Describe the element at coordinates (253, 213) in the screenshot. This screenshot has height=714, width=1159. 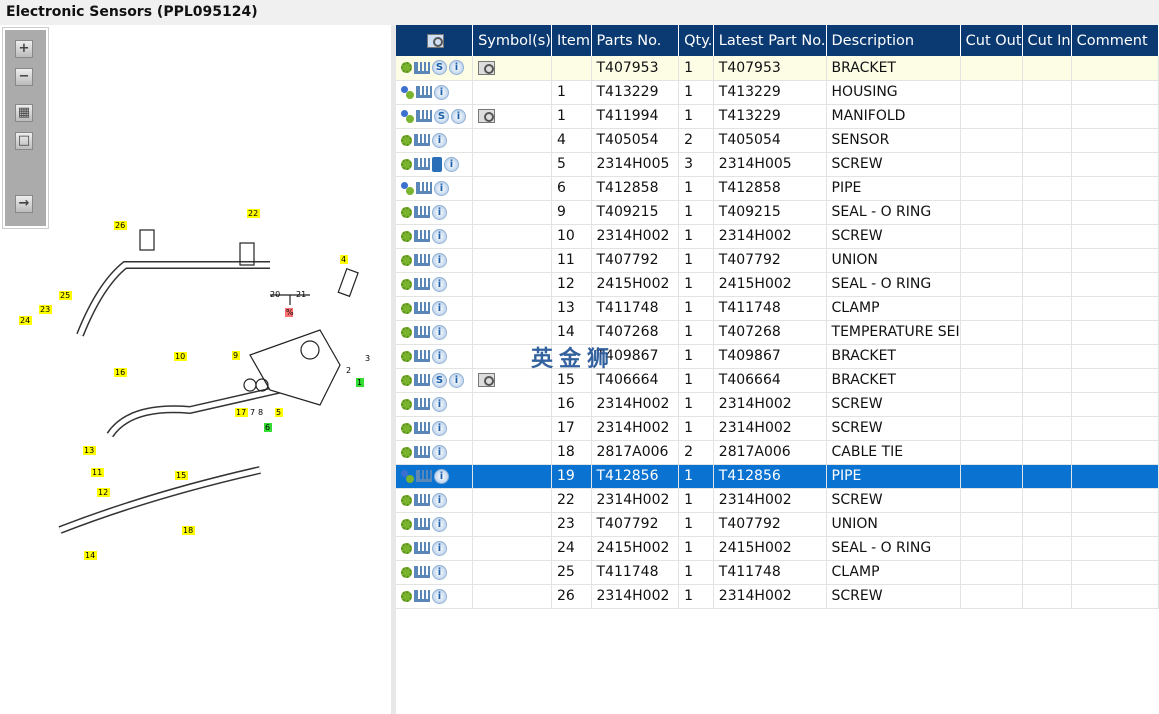
I see `callout-label: 22` at that location.